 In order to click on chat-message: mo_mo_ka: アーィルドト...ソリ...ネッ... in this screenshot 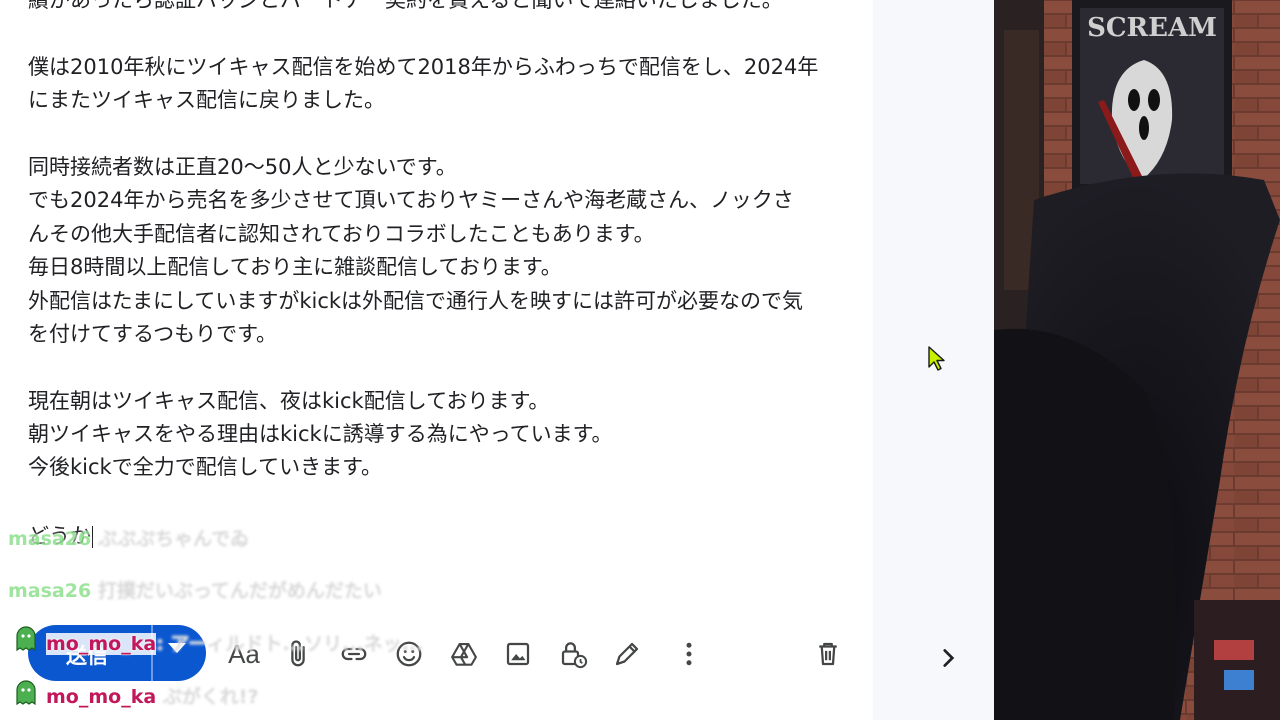, I will do `click(234, 642)`.